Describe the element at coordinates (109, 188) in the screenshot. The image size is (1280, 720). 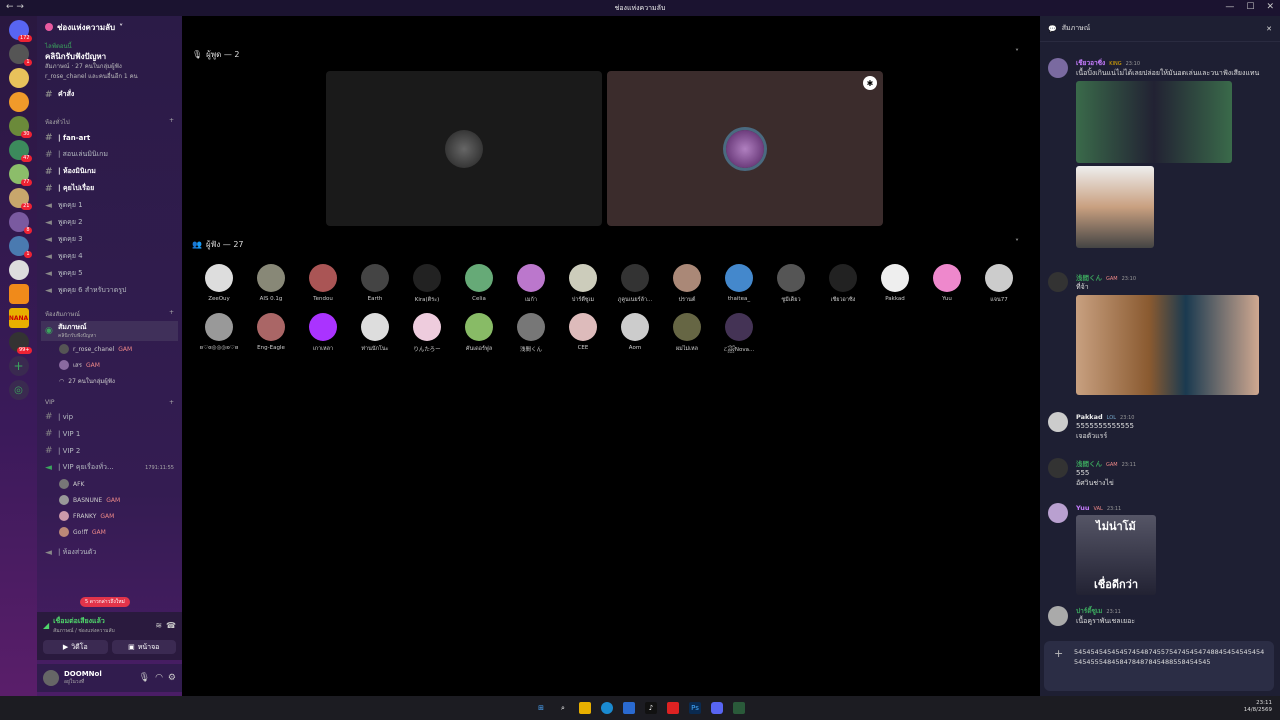
I see `channel-chitchat: # | คุยไปเรื่อย` at that location.